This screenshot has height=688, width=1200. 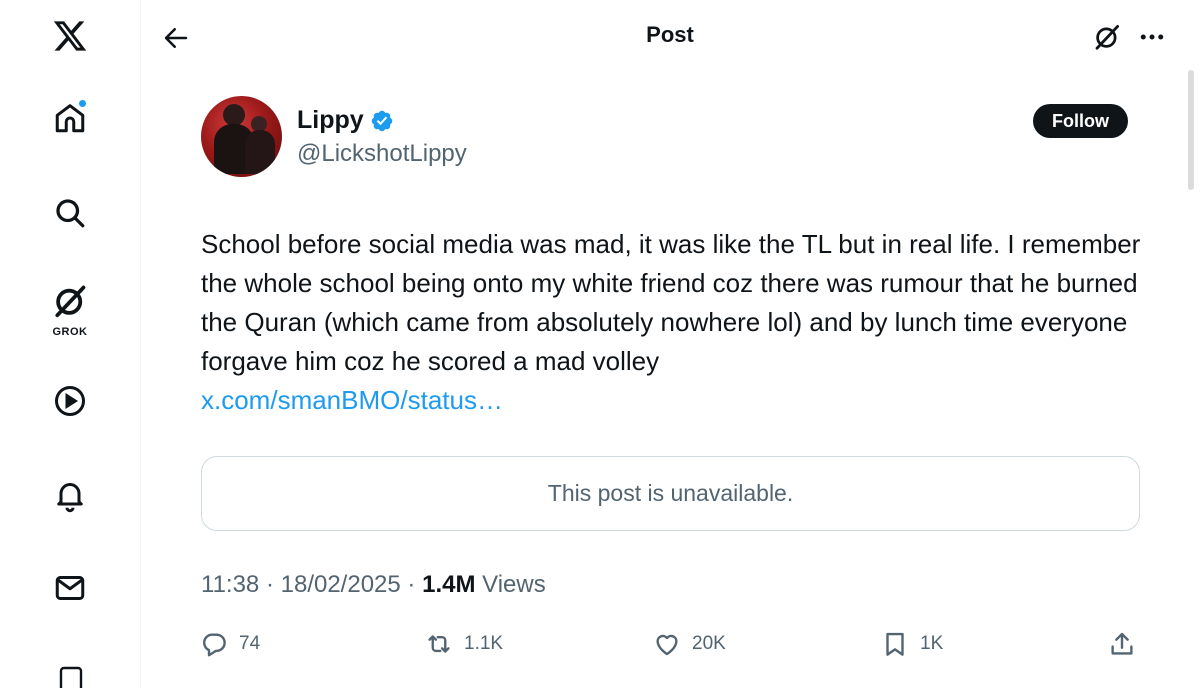 I want to click on repost-button: 1.1K, so click(x=463, y=644).